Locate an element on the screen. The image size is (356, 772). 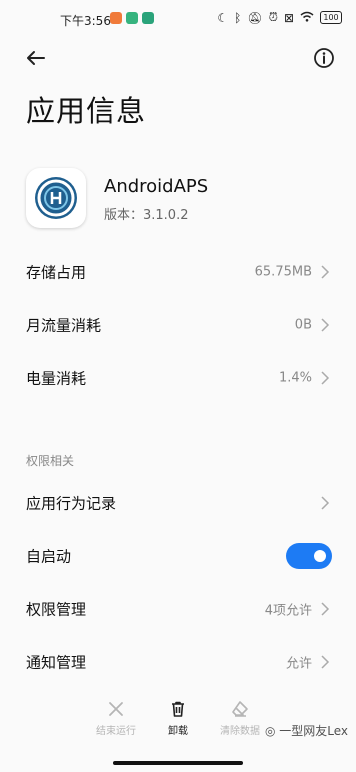
storage-row: 存储占用 65.75MB is located at coordinates (178, 272).